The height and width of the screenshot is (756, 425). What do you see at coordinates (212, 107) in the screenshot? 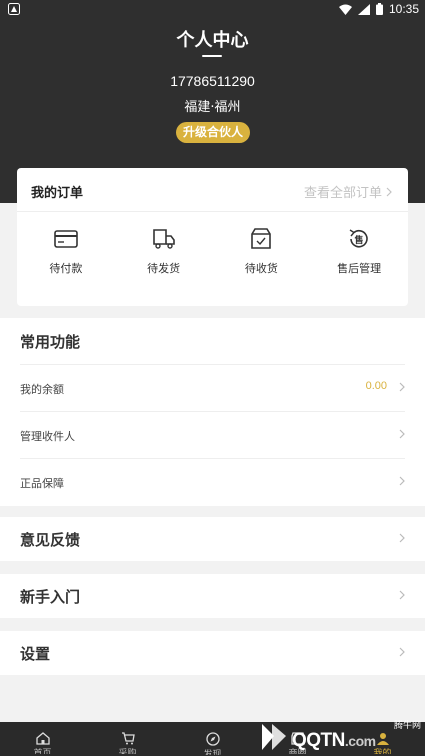
I see `user-location: 福建·福州` at bounding box center [212, 107].